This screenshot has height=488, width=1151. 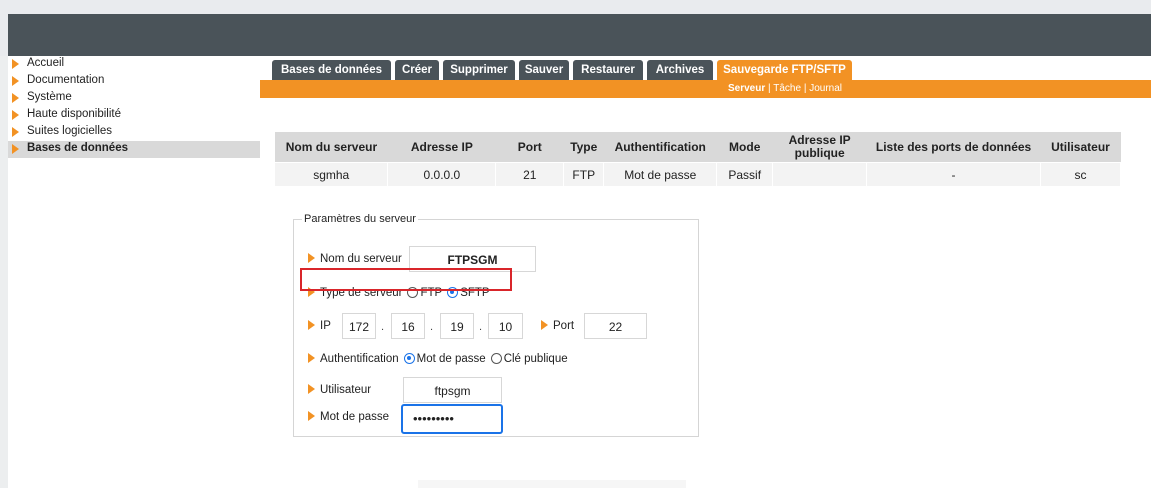 I want to click on tab-sauver: Sauver, so click(x=544, y=70).